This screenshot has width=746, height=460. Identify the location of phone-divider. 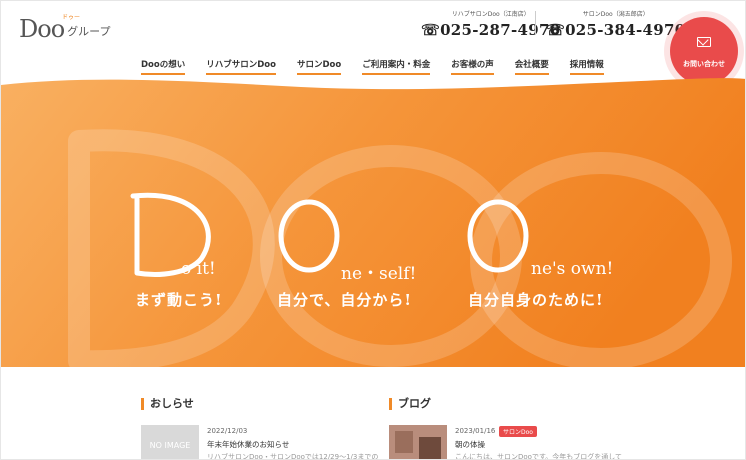
(535, 23).